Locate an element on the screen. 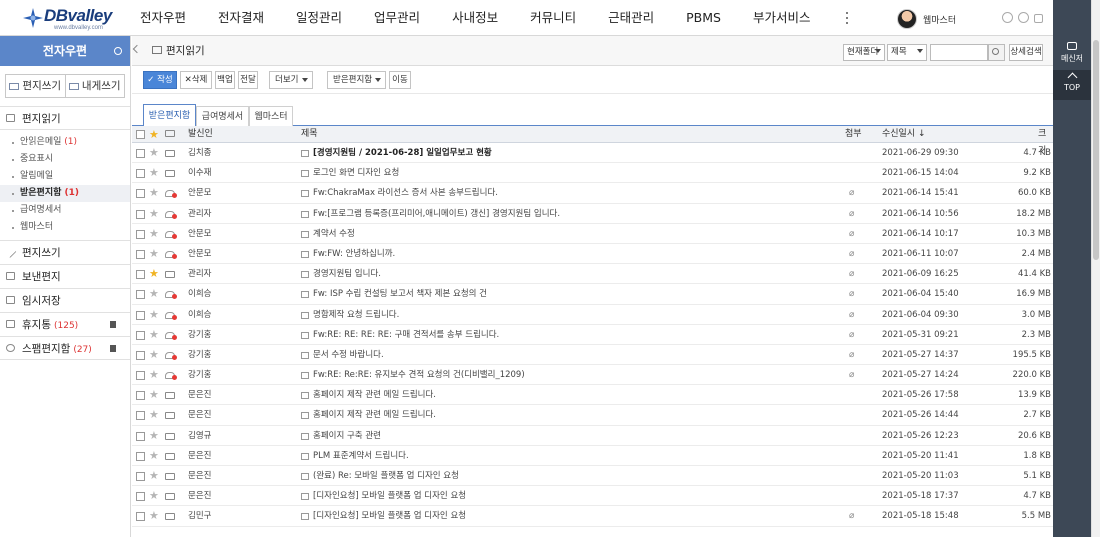 The height and width of the screenshot is (537, 1100). table-row: ★ 강기홍 문서 수정 바랍니다. ⌀ 2021-05-27 14:37 195.5 KB is located at coordinates (592, 355).